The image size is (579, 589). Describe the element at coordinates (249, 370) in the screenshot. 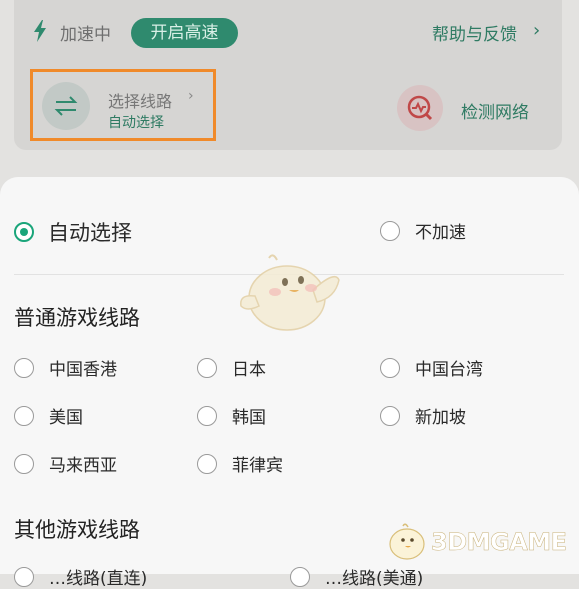

I see `radio-label: 日本` at that location.